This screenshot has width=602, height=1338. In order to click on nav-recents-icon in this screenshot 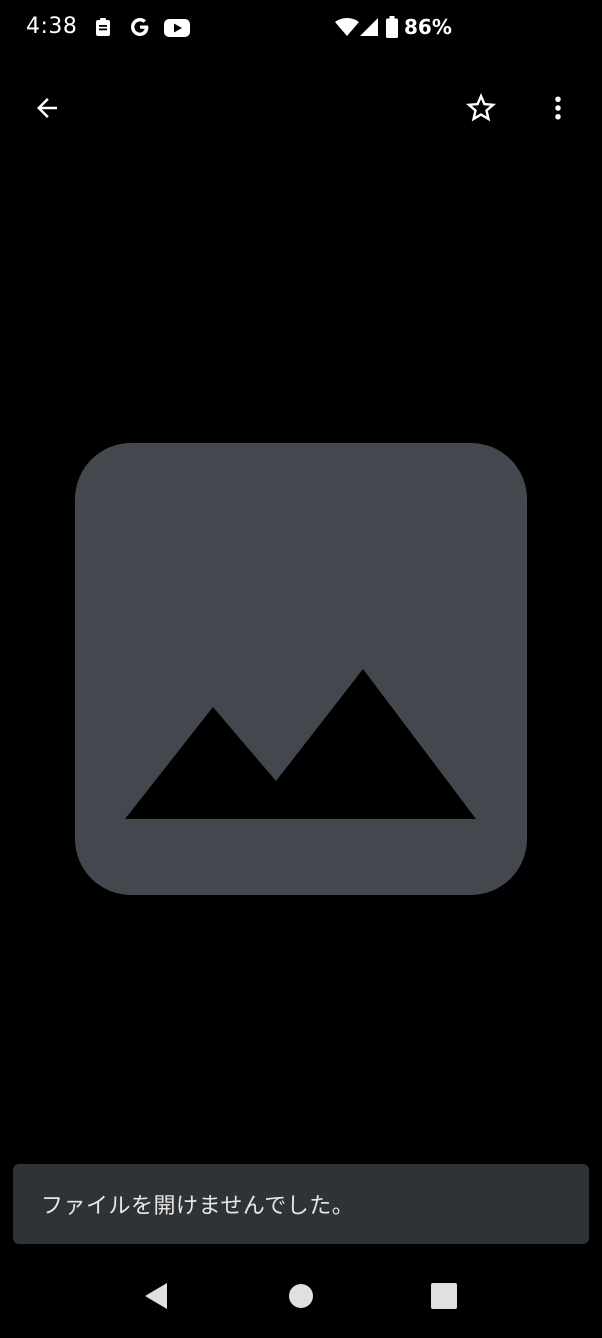, I will do `click(444, 1298)`.